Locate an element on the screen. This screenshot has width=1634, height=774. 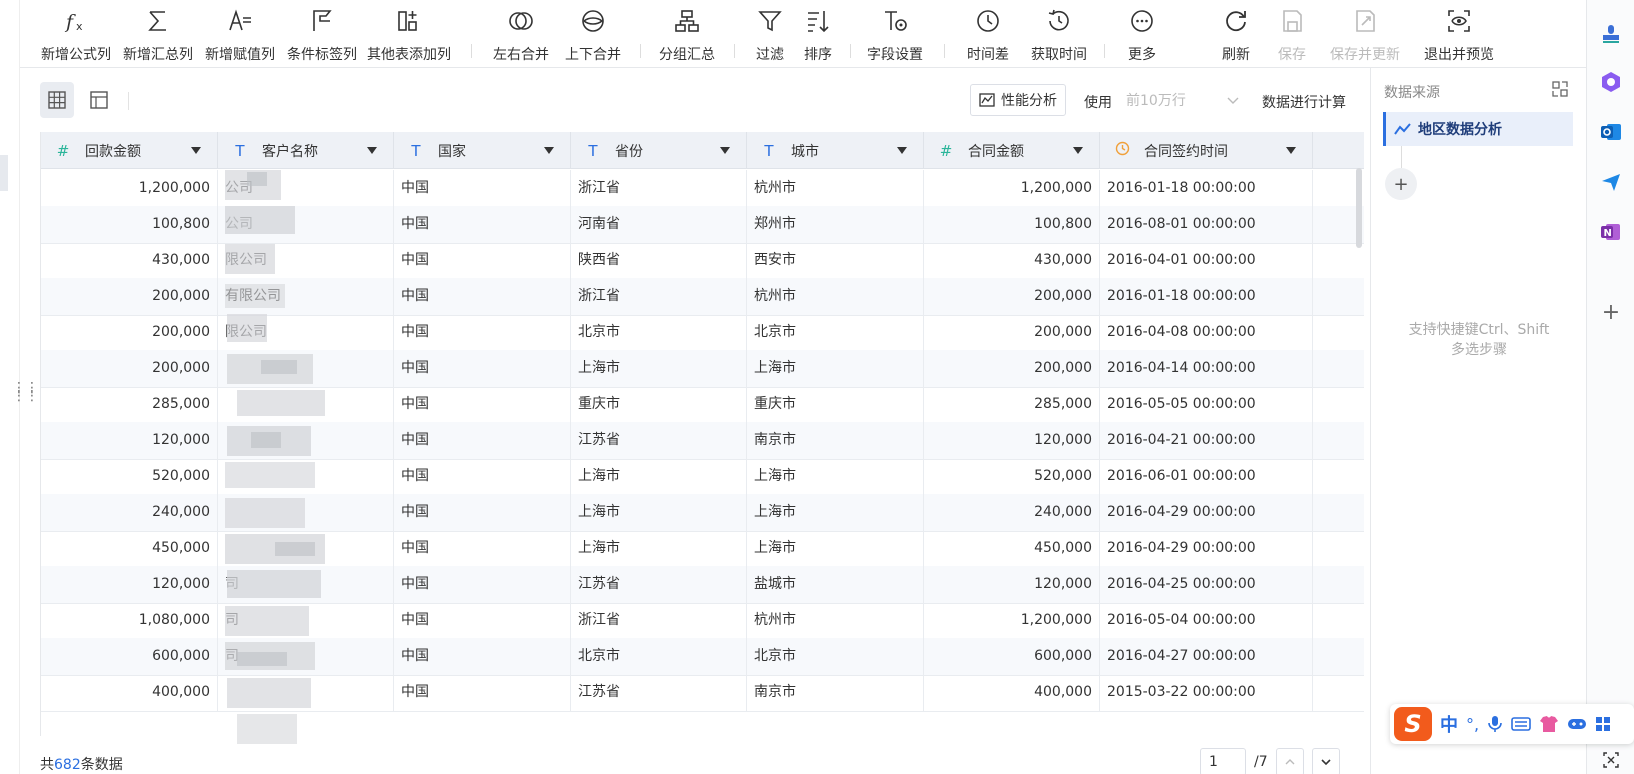
city-cell: 郑州市 is located at coordinates (835, 224).